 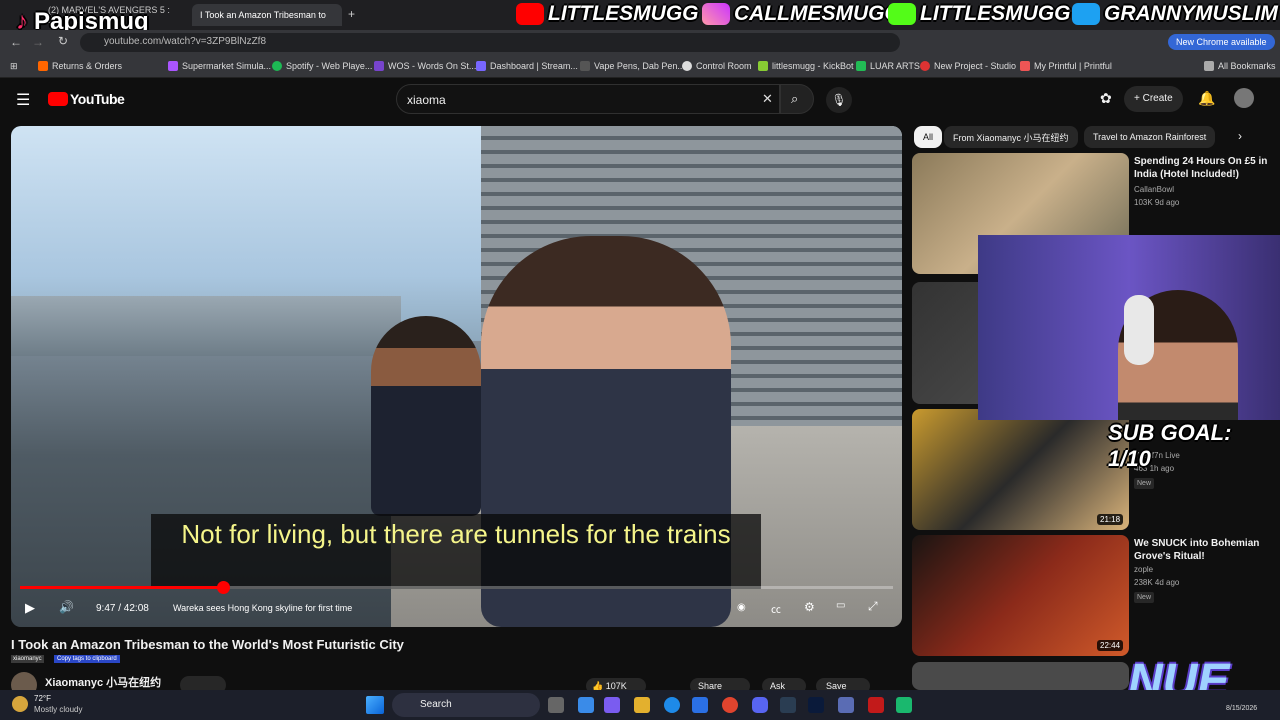 I want to click on chip-all: All, so click(x=928, y=137).